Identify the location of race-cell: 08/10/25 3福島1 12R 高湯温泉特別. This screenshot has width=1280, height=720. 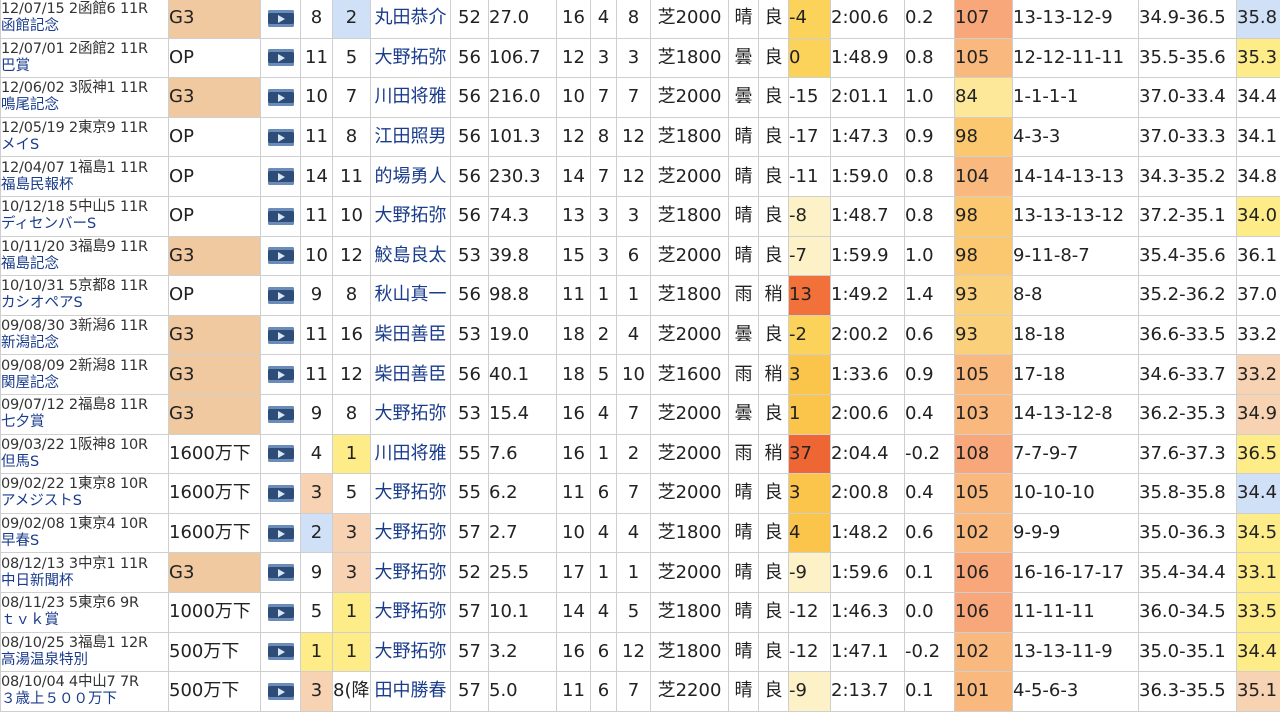
(84, 652).